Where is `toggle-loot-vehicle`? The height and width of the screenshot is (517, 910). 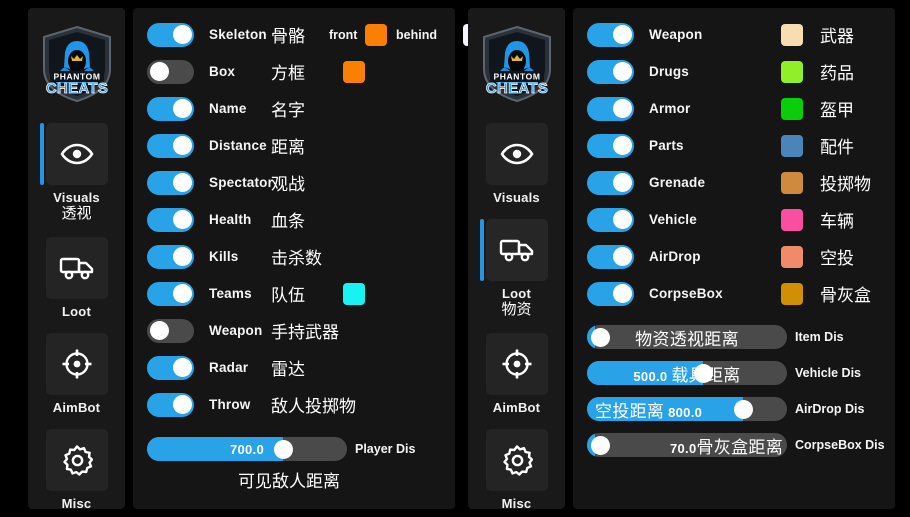 toggle-loot-vehicle is located at coordinates (610, 219).